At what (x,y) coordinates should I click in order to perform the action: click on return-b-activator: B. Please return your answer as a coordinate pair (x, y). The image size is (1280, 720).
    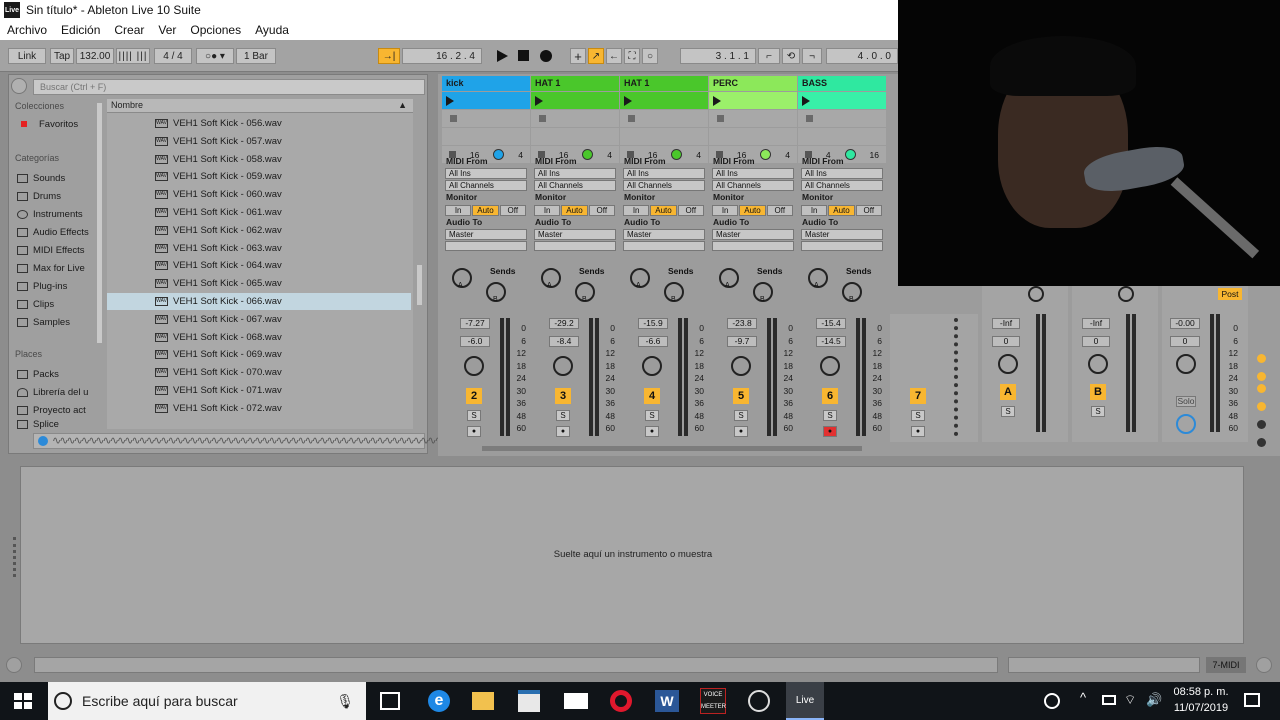
    Looking at the image, I should click on (1098, 392).